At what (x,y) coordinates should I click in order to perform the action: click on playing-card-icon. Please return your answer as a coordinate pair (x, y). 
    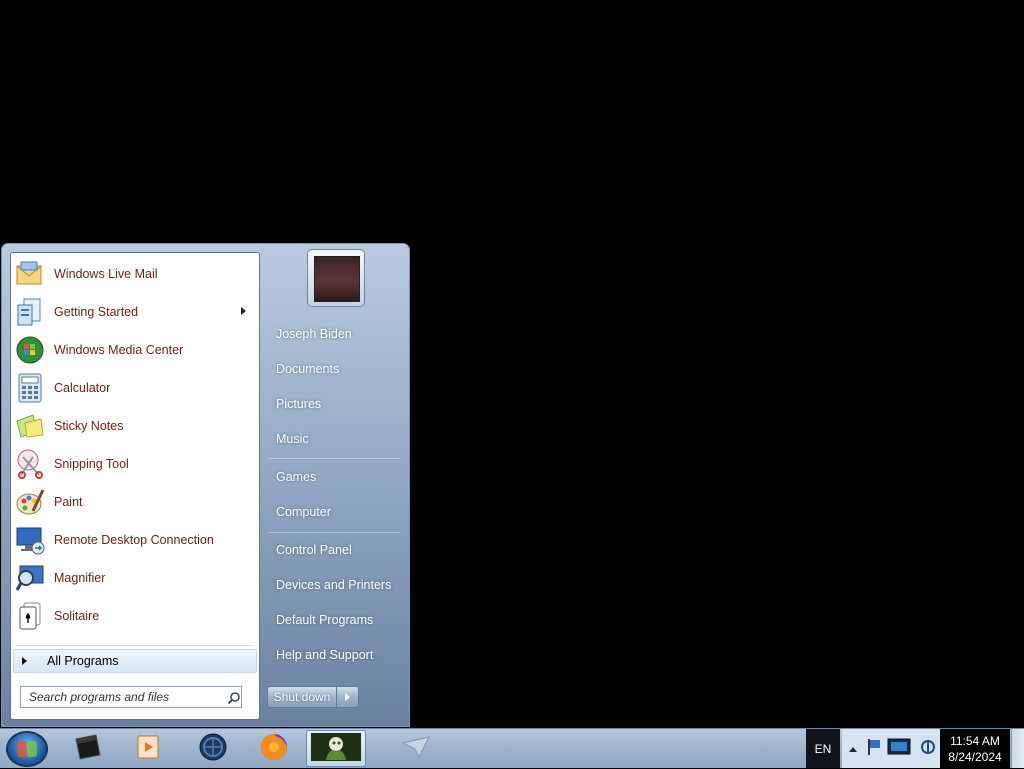
    Looking at the image, I should click on (30, 616).